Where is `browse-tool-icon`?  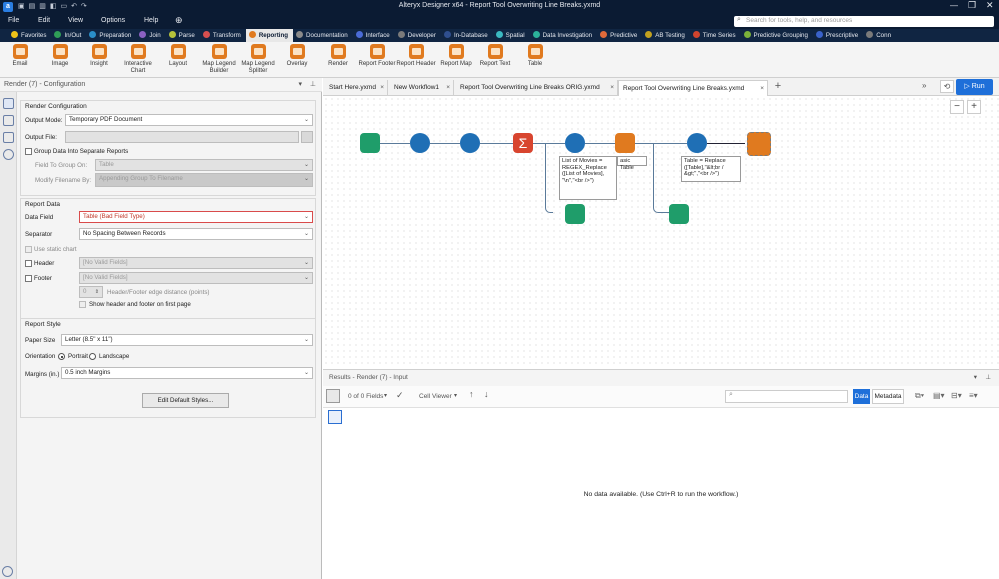 browse-tool-icon is located at coordinates (679, 214).